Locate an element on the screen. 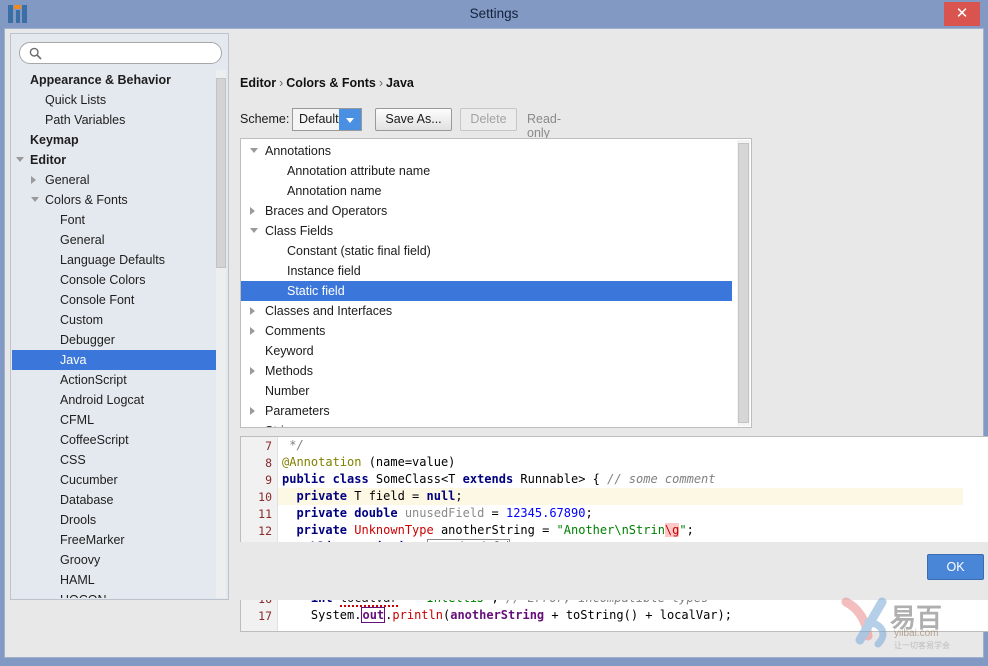  sidebar-item-label: Console Colors is located at coordinates (103, 280).